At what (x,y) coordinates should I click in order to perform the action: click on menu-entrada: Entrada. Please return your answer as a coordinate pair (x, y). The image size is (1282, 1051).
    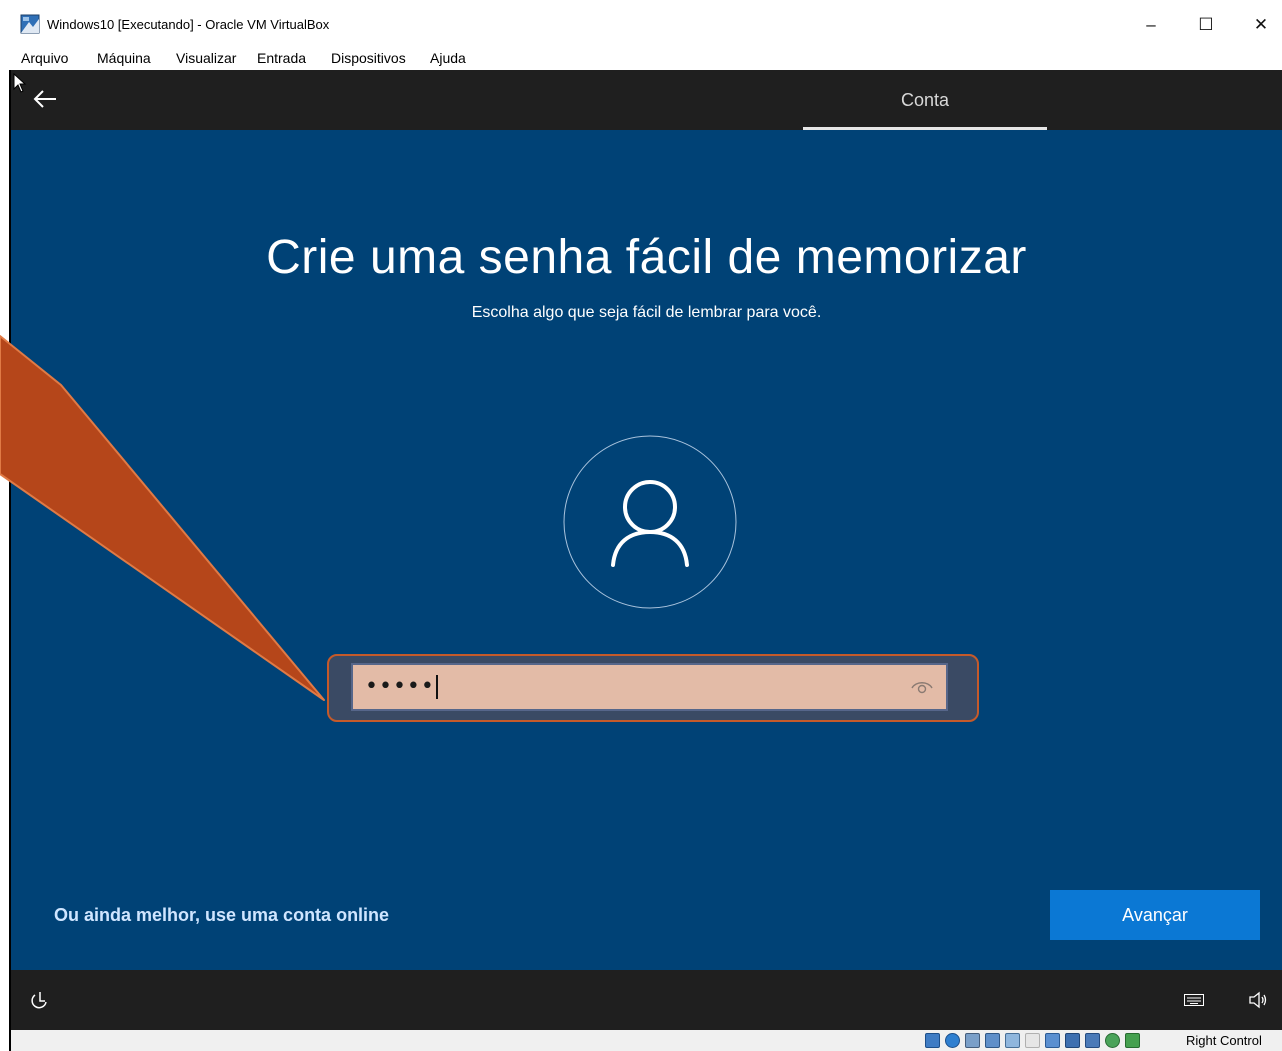
    Looking at the image, I should click on (281, 58).